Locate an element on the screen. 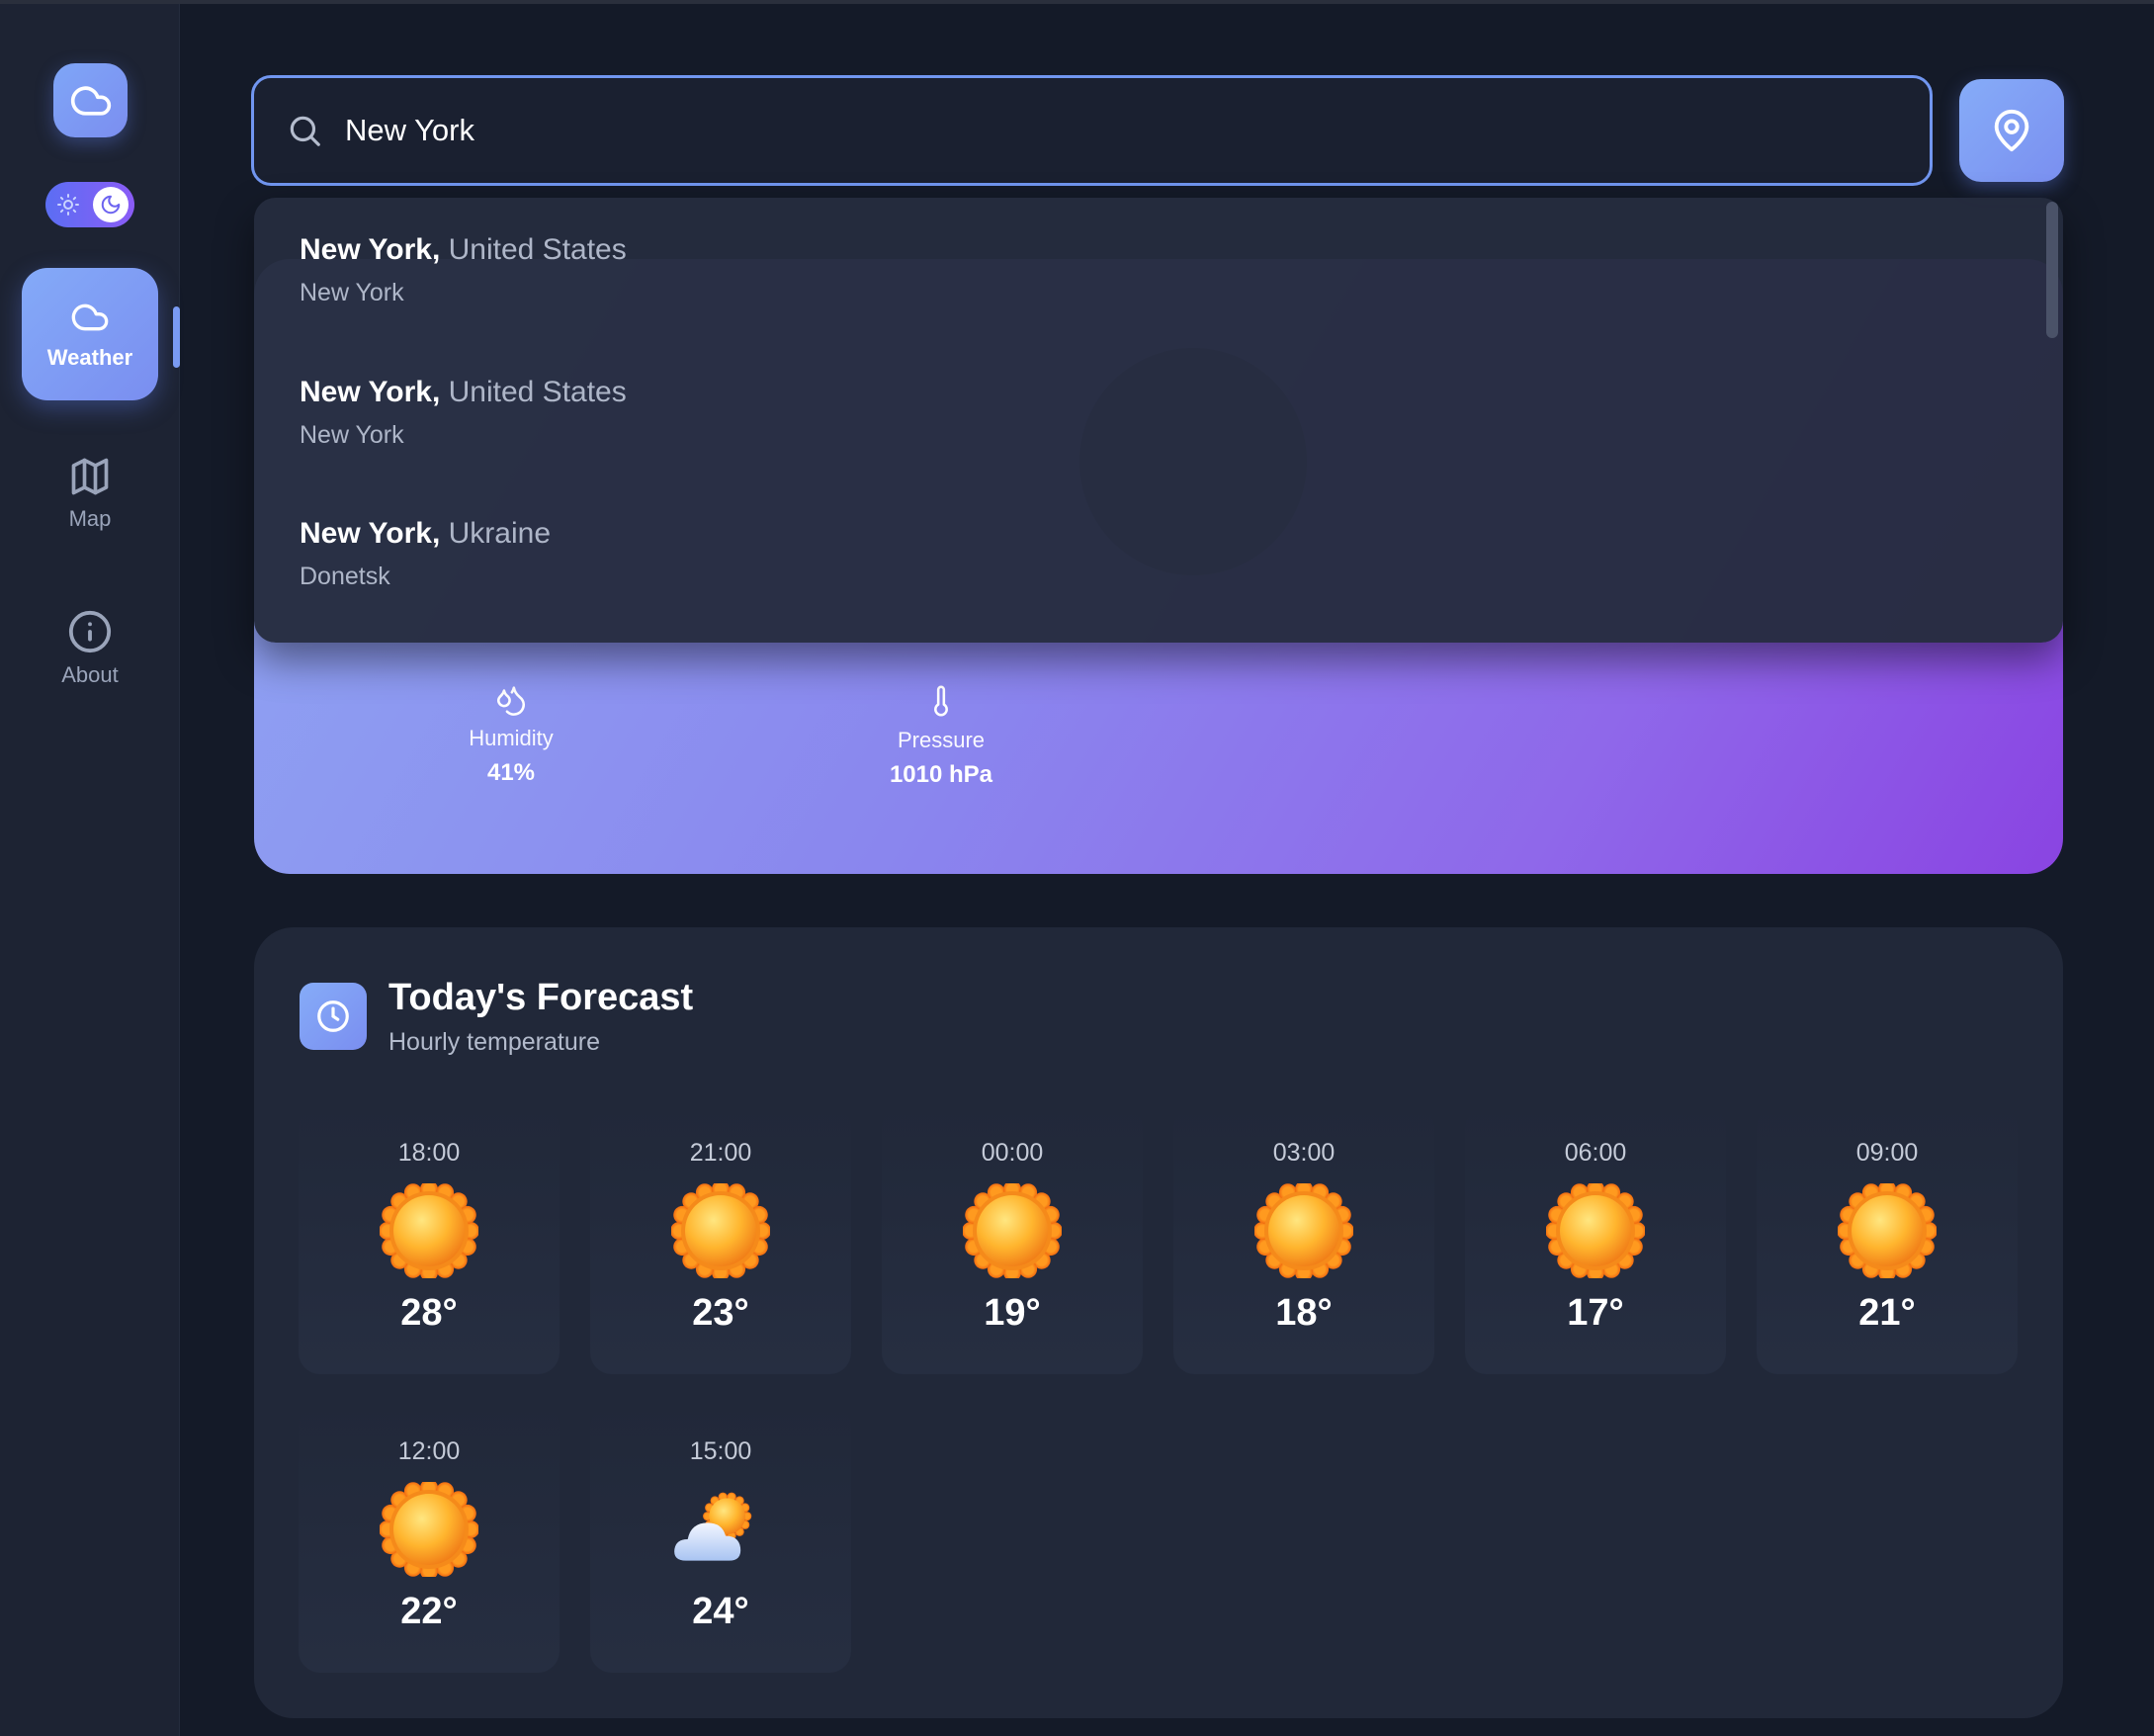 This screenshot has width=2154, height=1736. current-location-button is located at coordinates (2011, 130).